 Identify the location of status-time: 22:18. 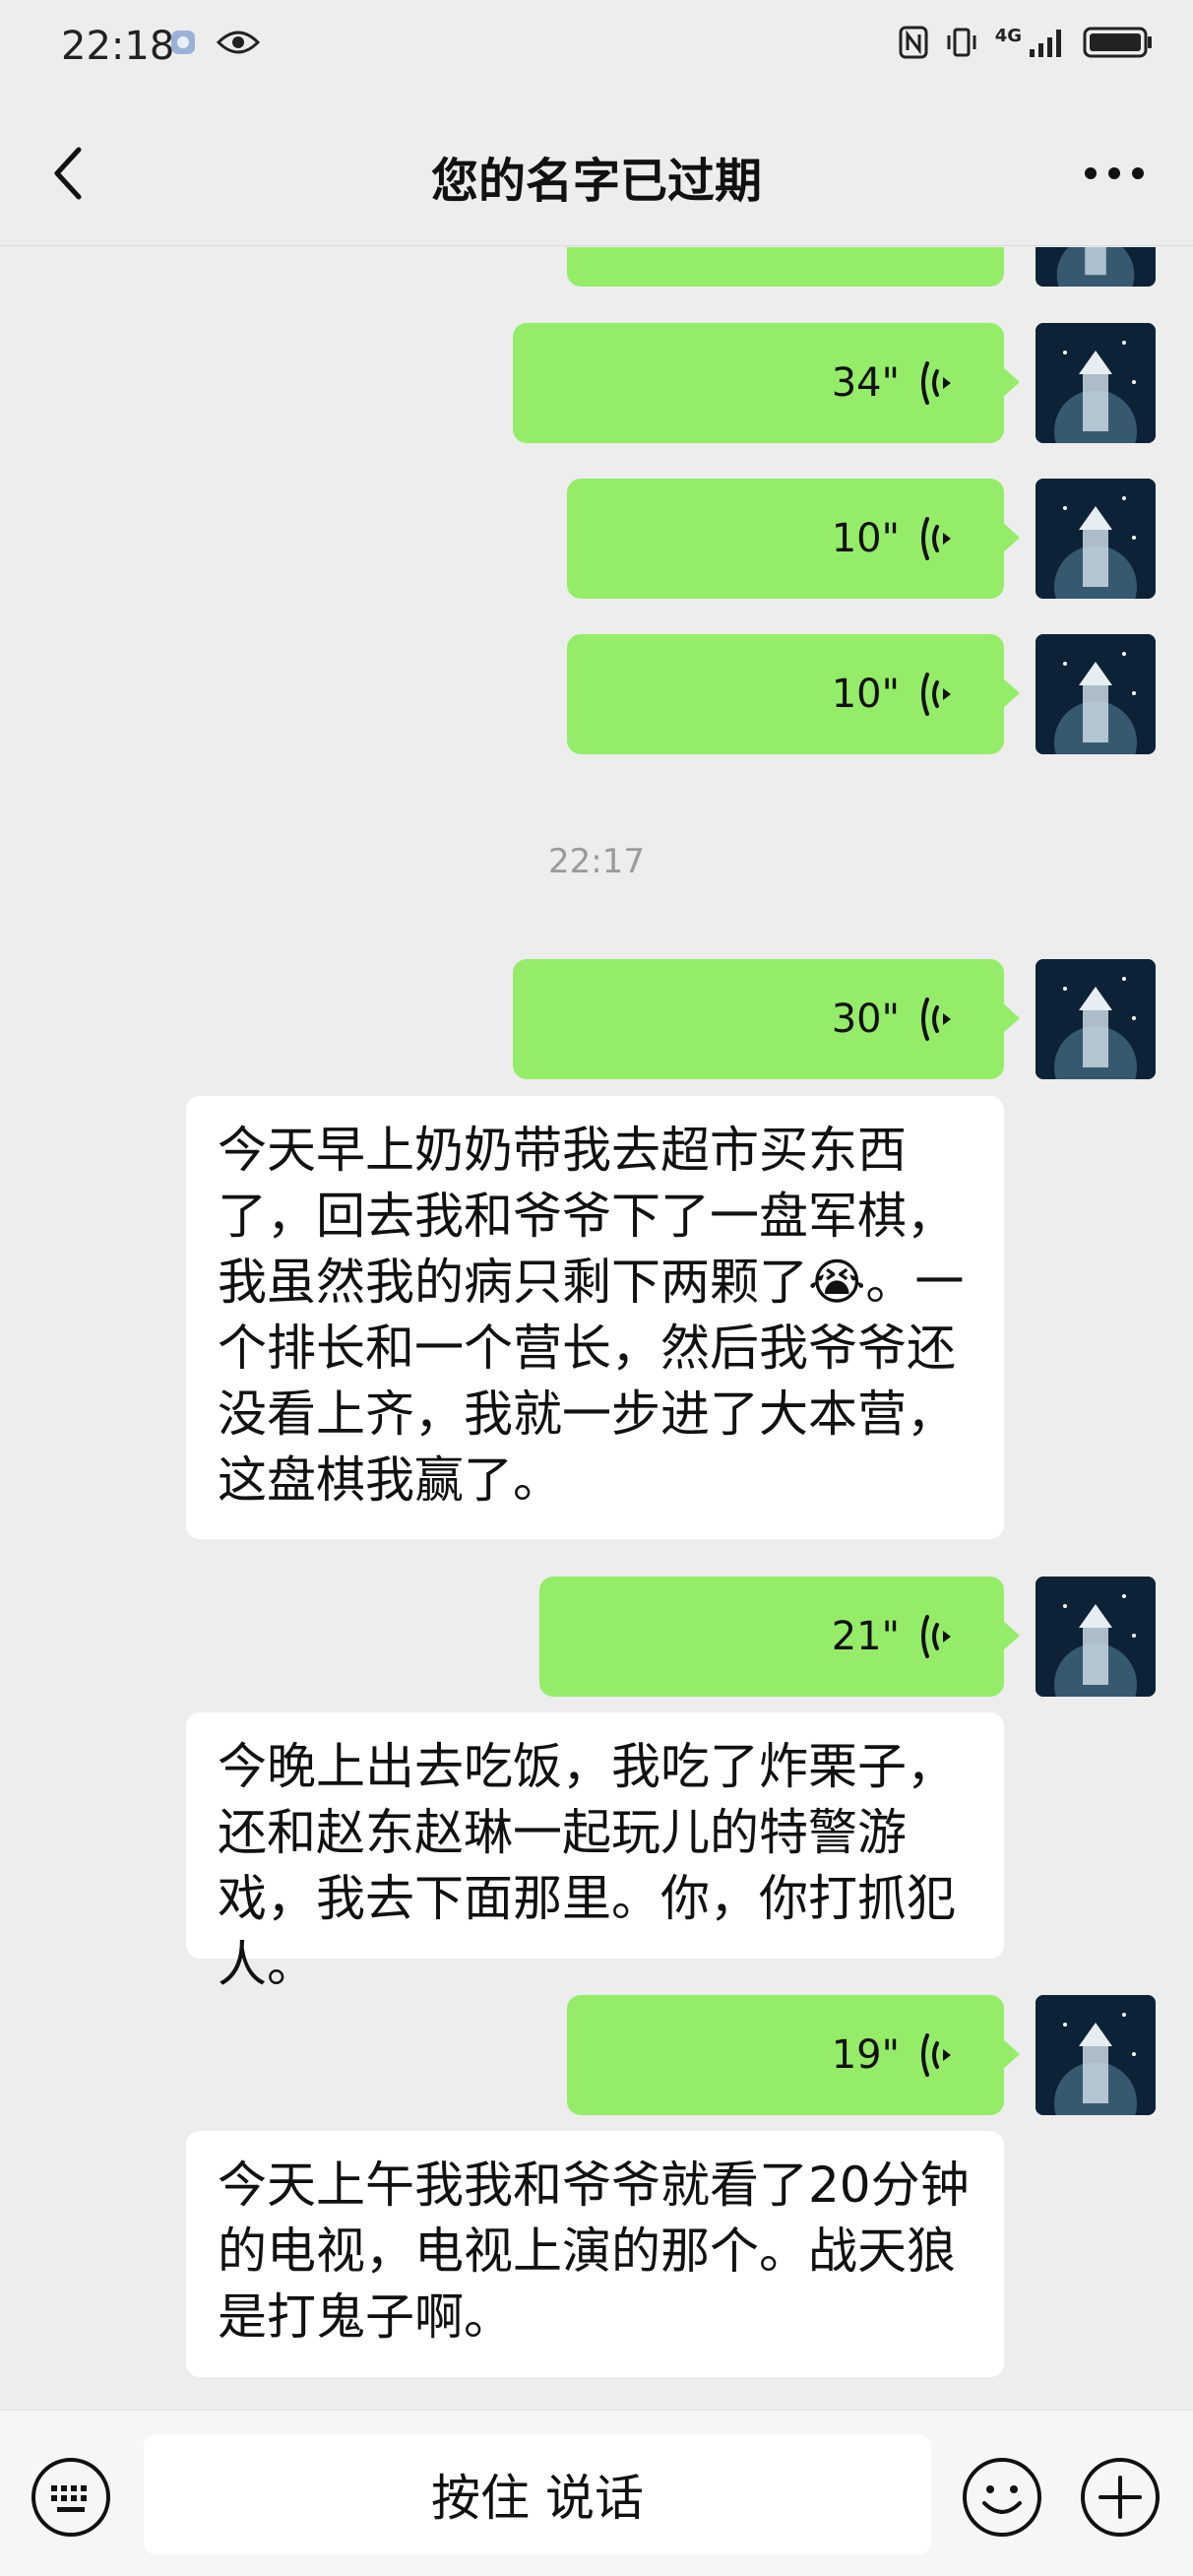
(118, 46).